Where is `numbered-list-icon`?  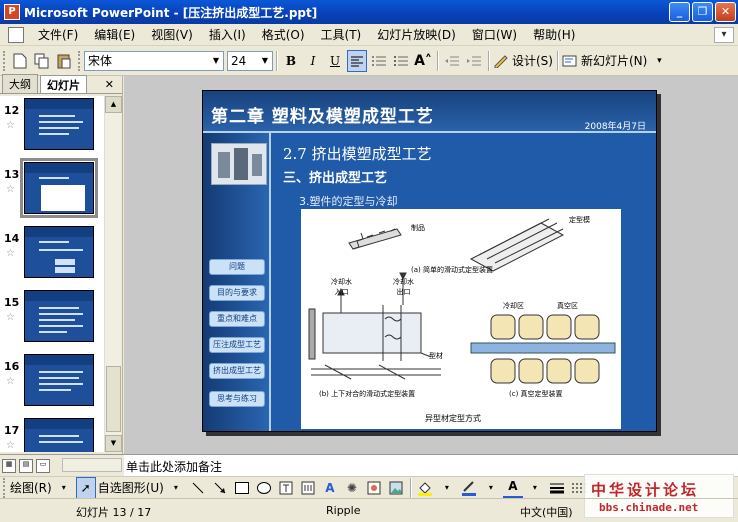
numbered-list-icon is located at coordinates (379, 61).